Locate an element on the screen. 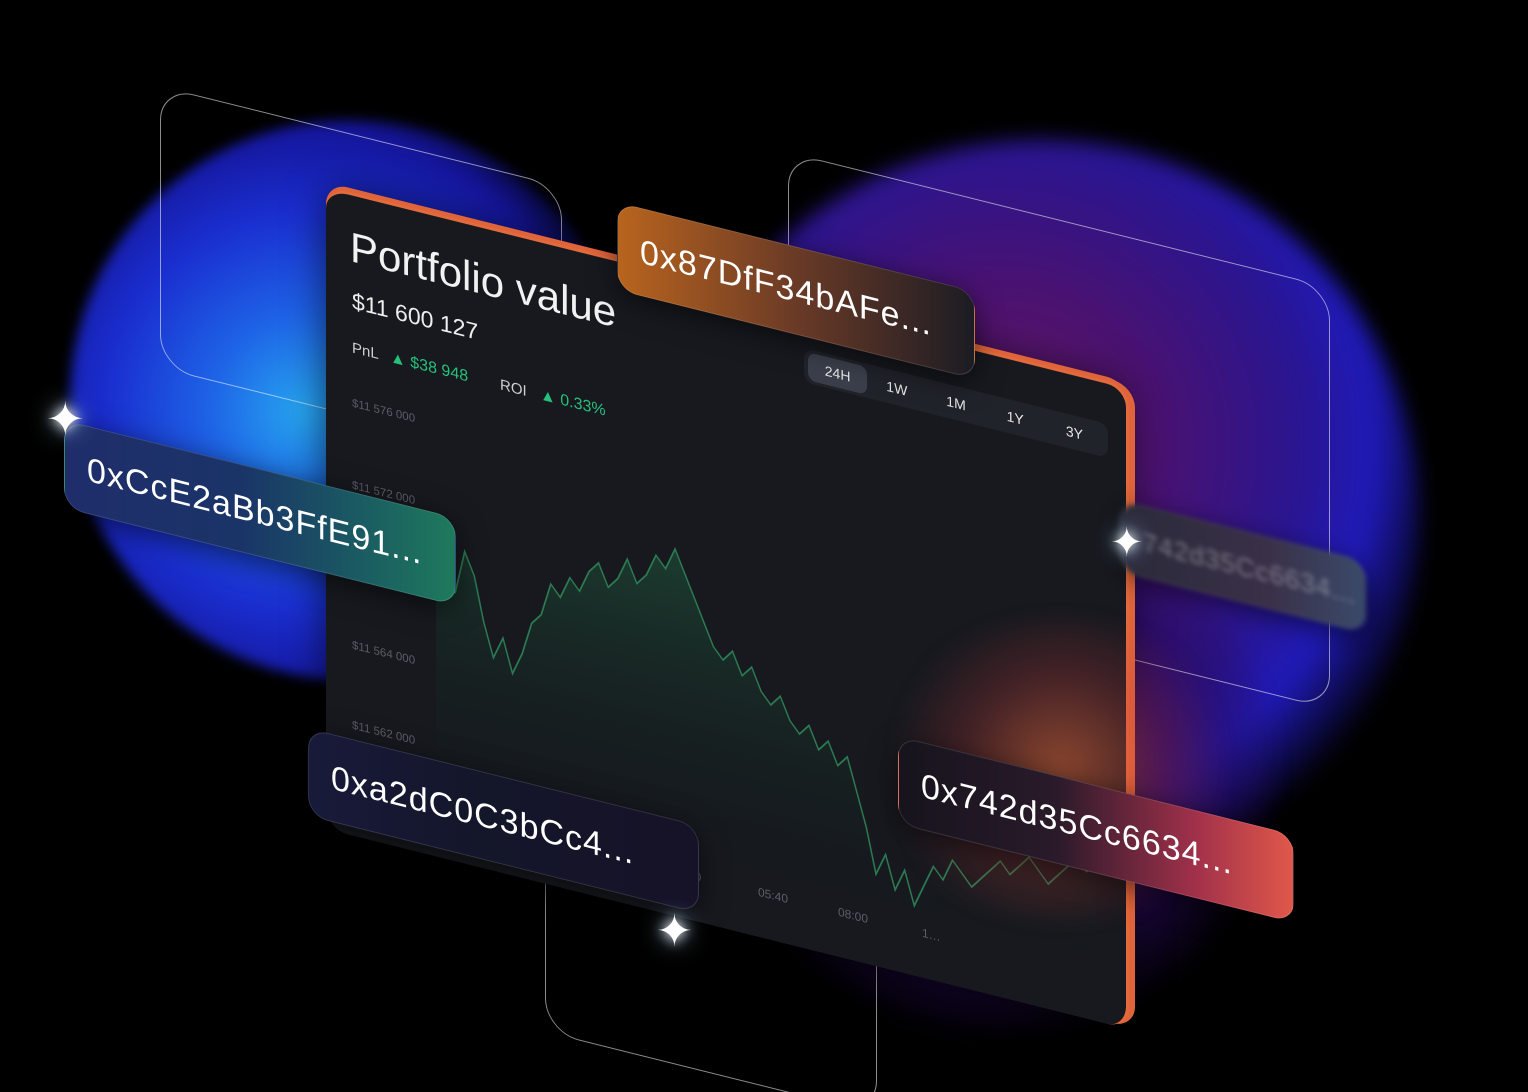 This screenshot has width=1528, height=1092. pnl-label: PnL is located at coordinates (365, 351).